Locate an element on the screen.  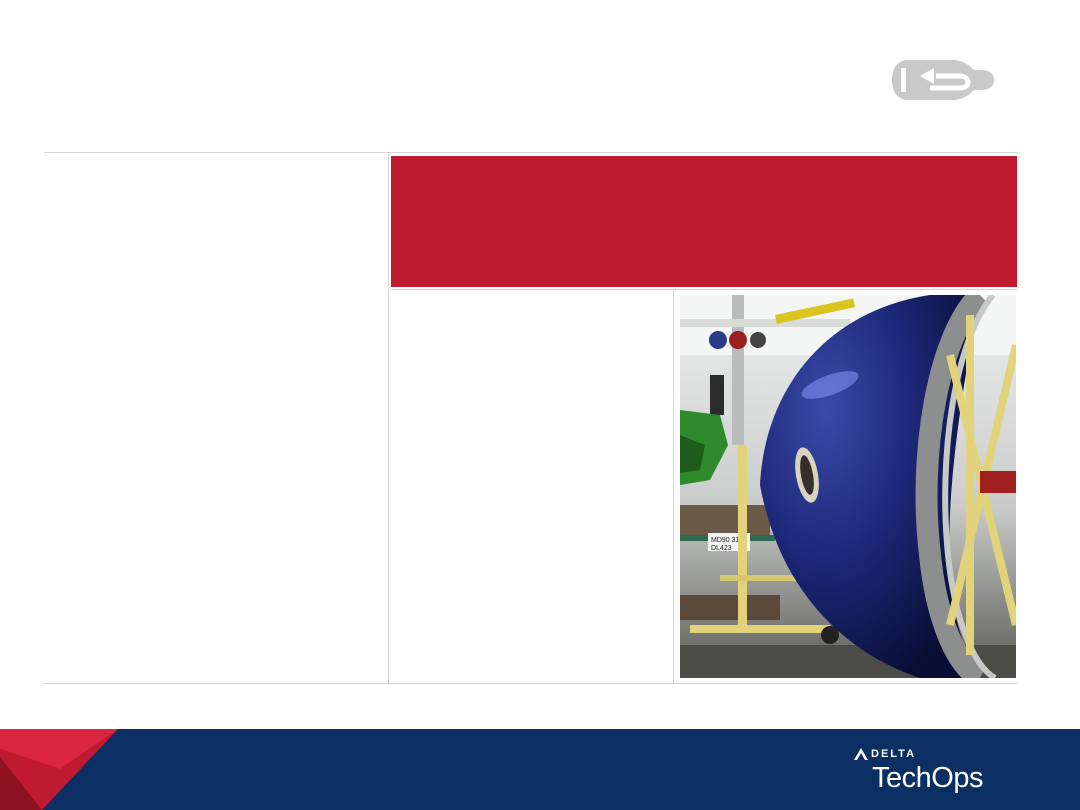
banner-divider is located at coordinates (704, 289).